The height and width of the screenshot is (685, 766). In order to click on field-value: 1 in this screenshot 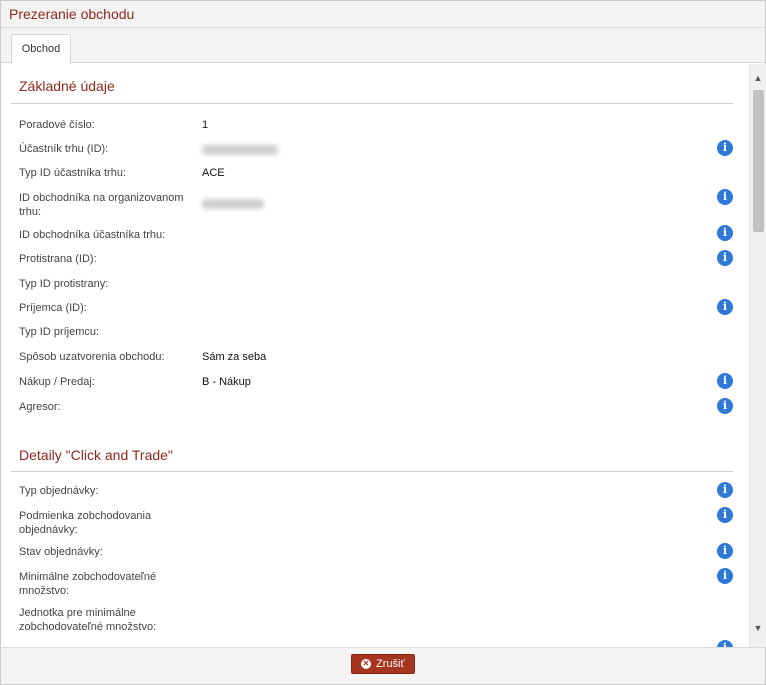, I will do `click(205, 125)`.